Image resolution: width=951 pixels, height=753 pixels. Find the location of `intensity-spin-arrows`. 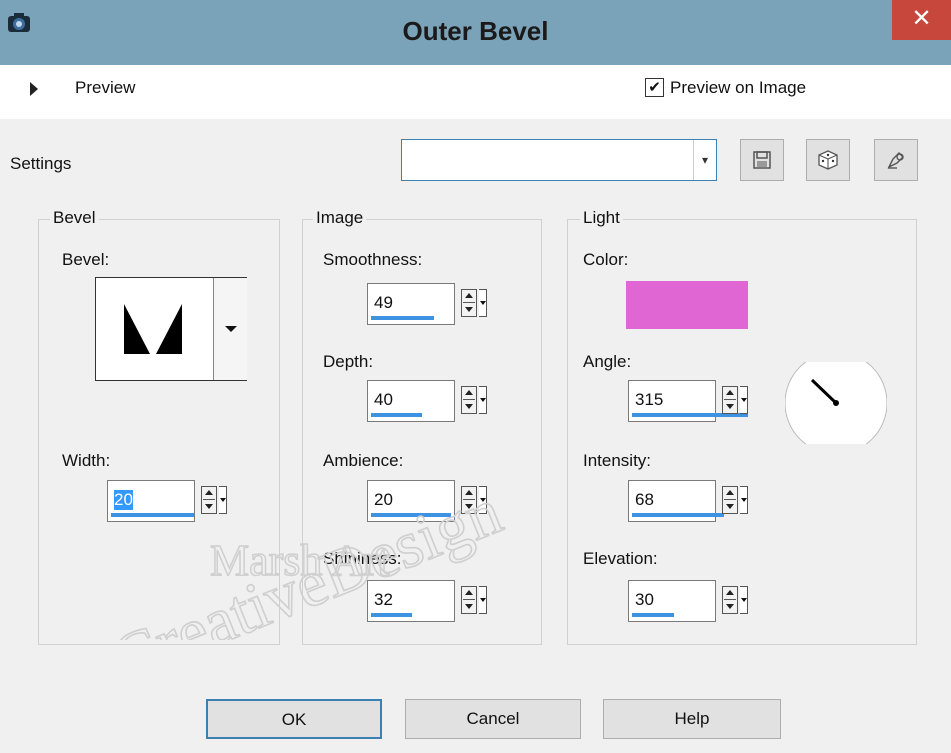

intensity-spin-arrows is located at coordinates (730, 500).